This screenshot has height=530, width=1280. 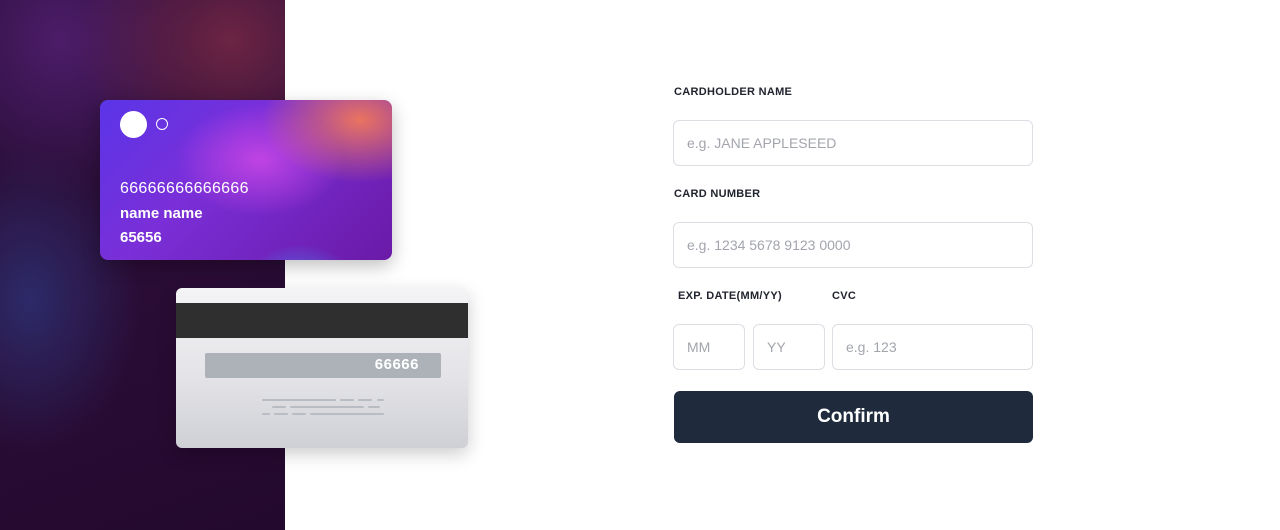 I want to click on cardholder-name-input, so click(x=853, y=143).